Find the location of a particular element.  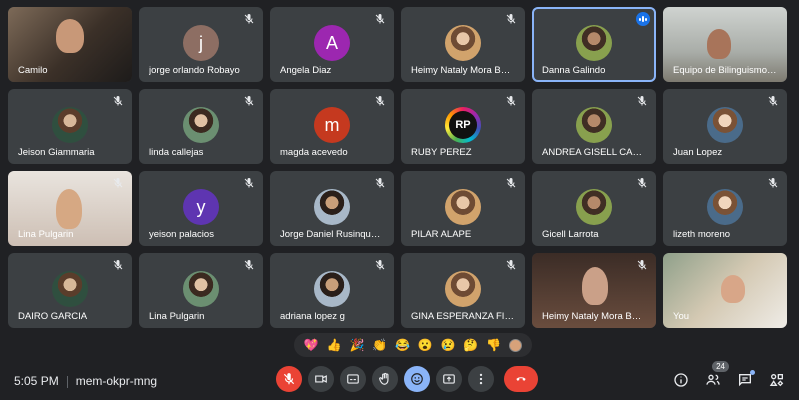

participant-tile: Juan Lopez is located at coordinates (725, 126).